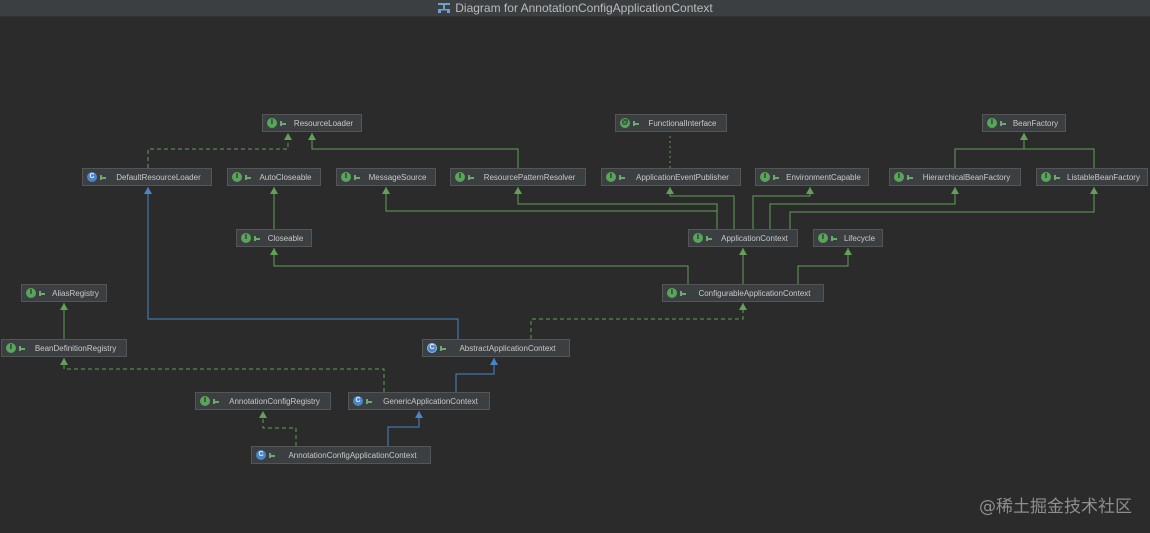  I want to click on node-alias-registry: I AliasRegistry, so click(64, 293).